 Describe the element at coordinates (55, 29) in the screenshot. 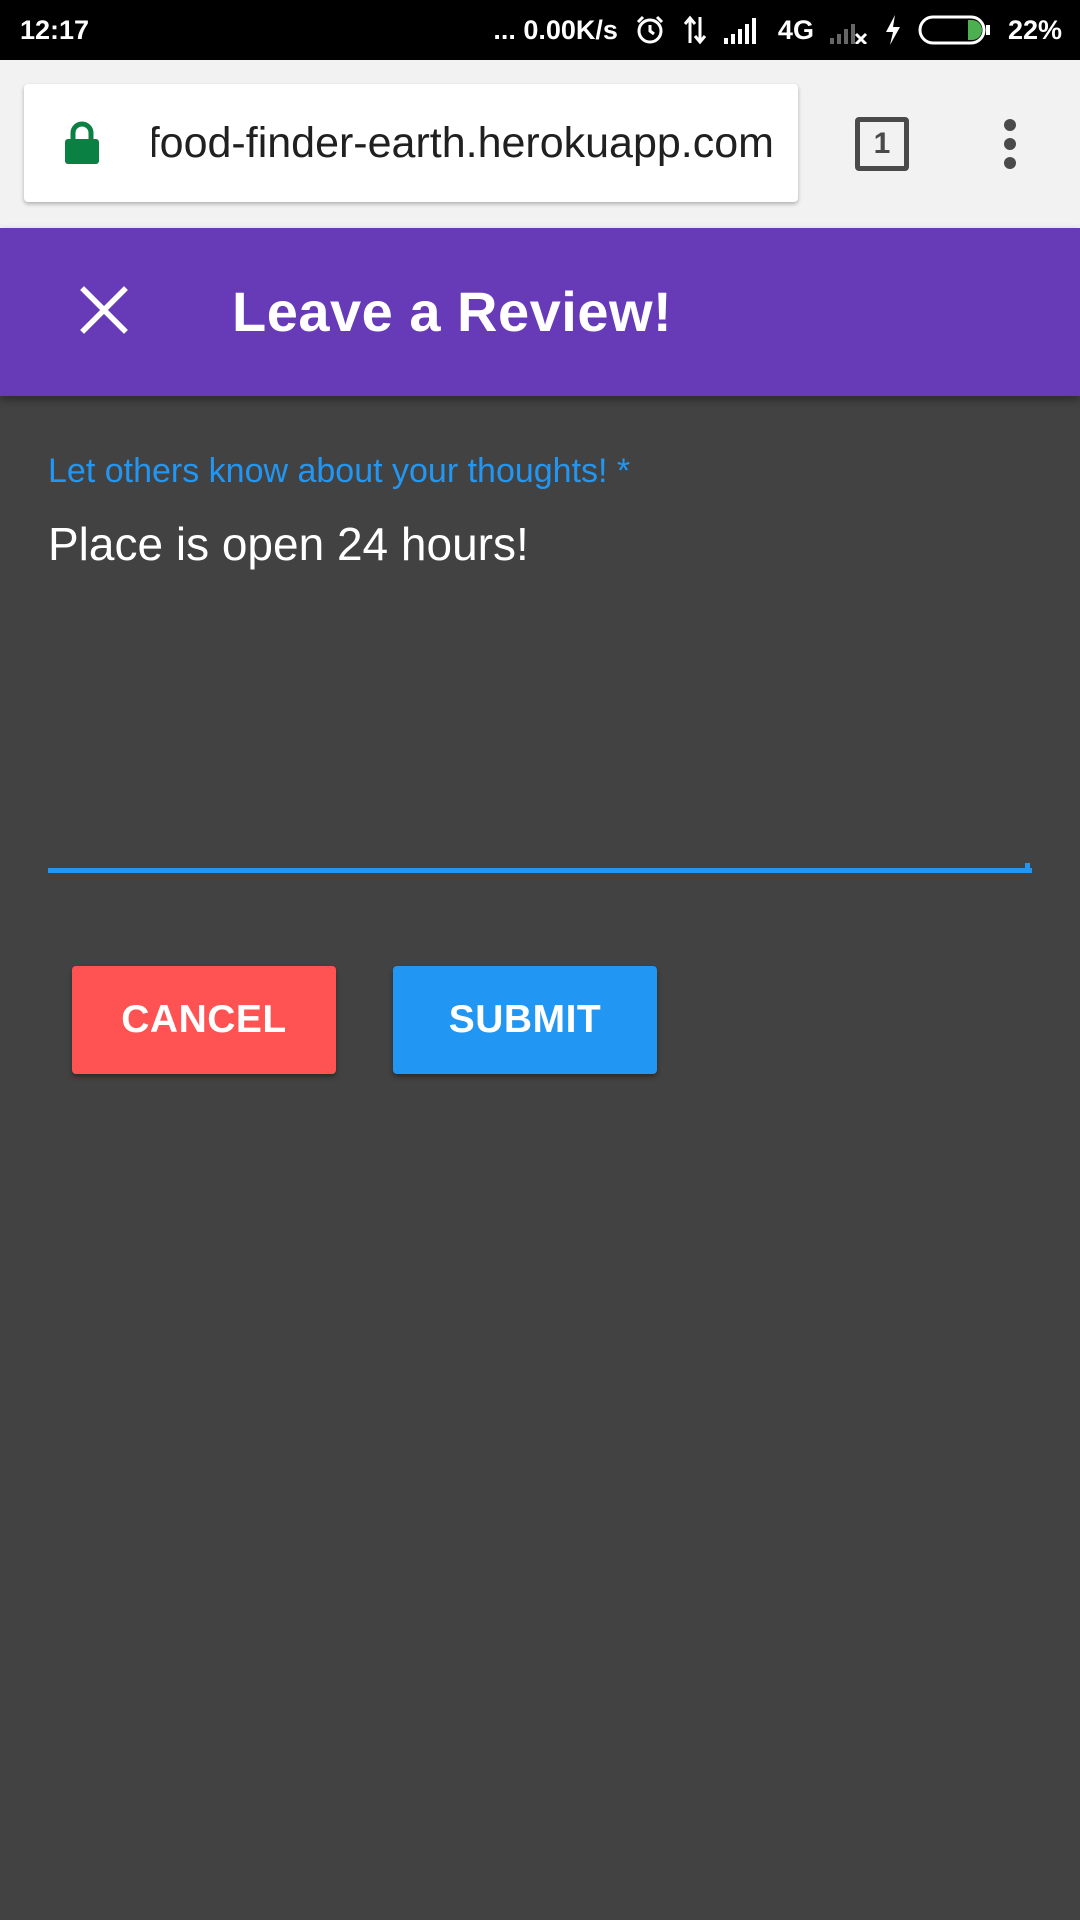

I see `status-time: 12:17` at that location.